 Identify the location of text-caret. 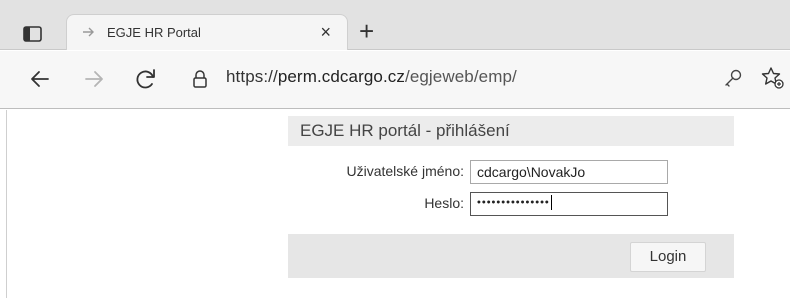
(551, 202).